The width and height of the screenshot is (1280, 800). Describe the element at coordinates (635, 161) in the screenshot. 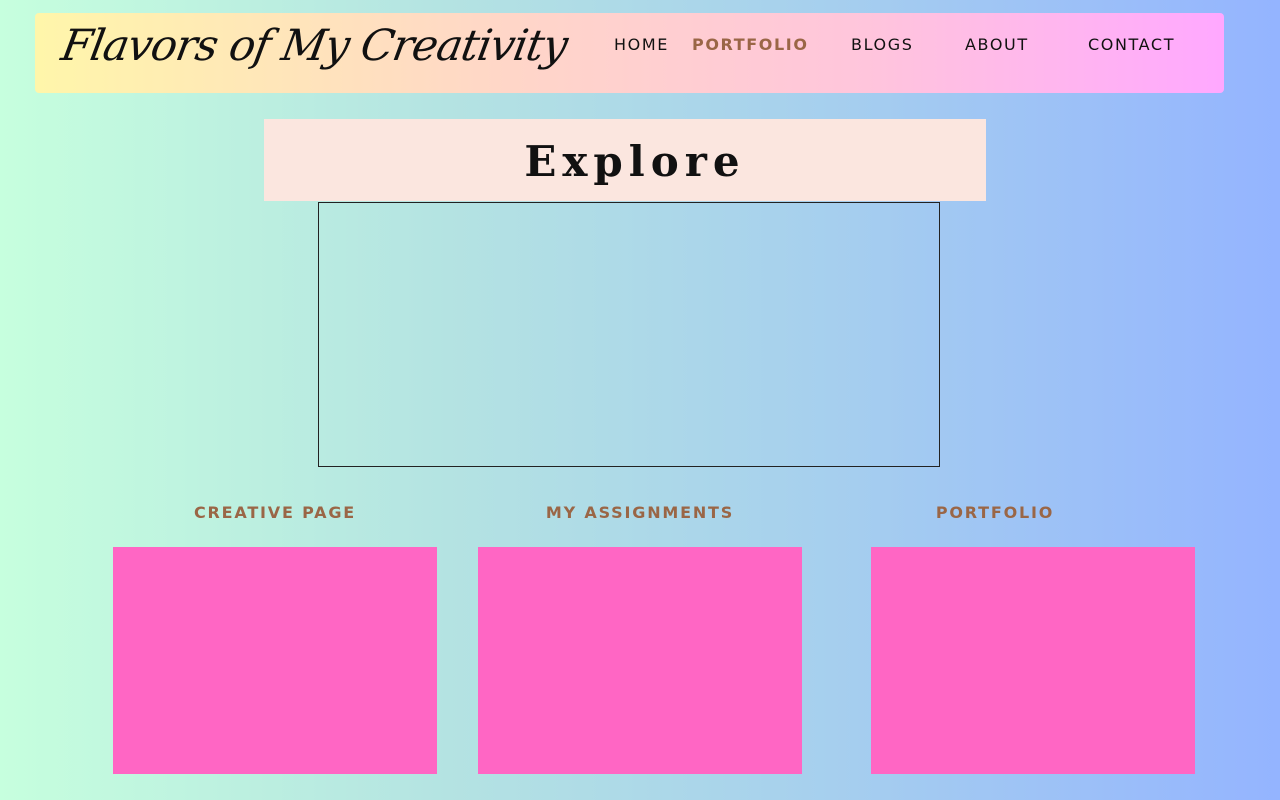

I see `explore-title: Explore` at that location.